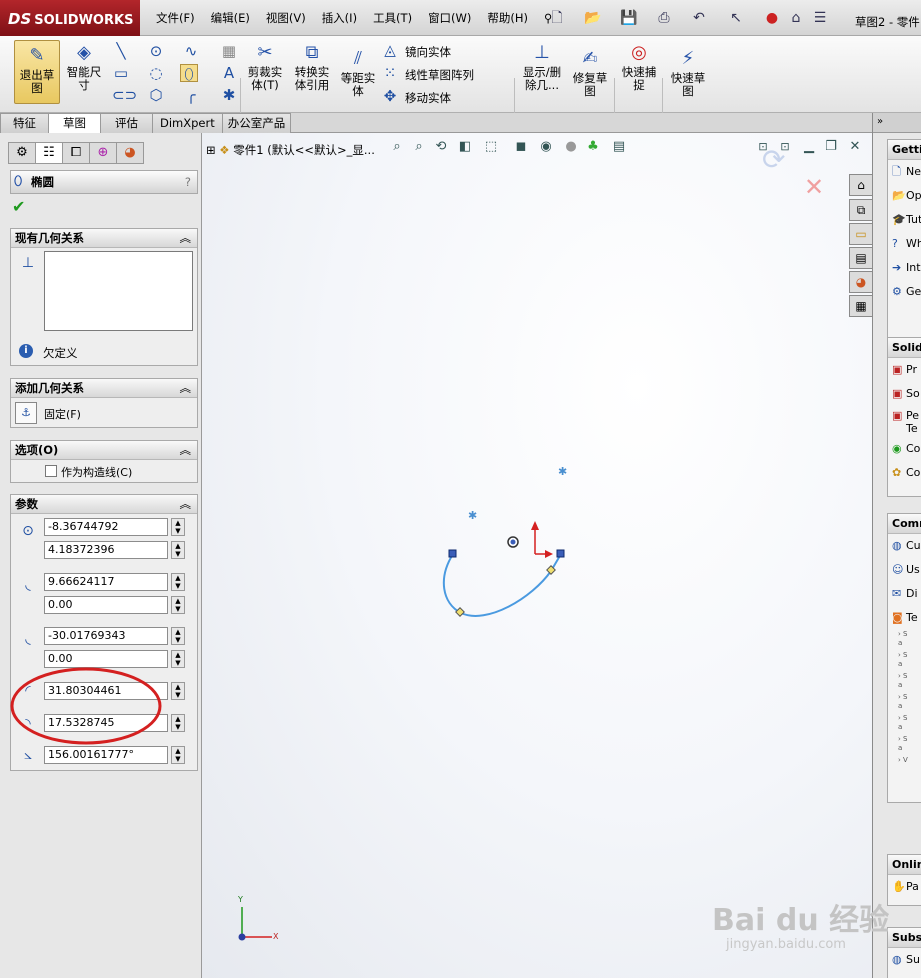 This screenshot has height=978, width=921. Describe the element at coordinates (904, 887) in the screenshot. I see `online-item: ✋Pa` at that location.